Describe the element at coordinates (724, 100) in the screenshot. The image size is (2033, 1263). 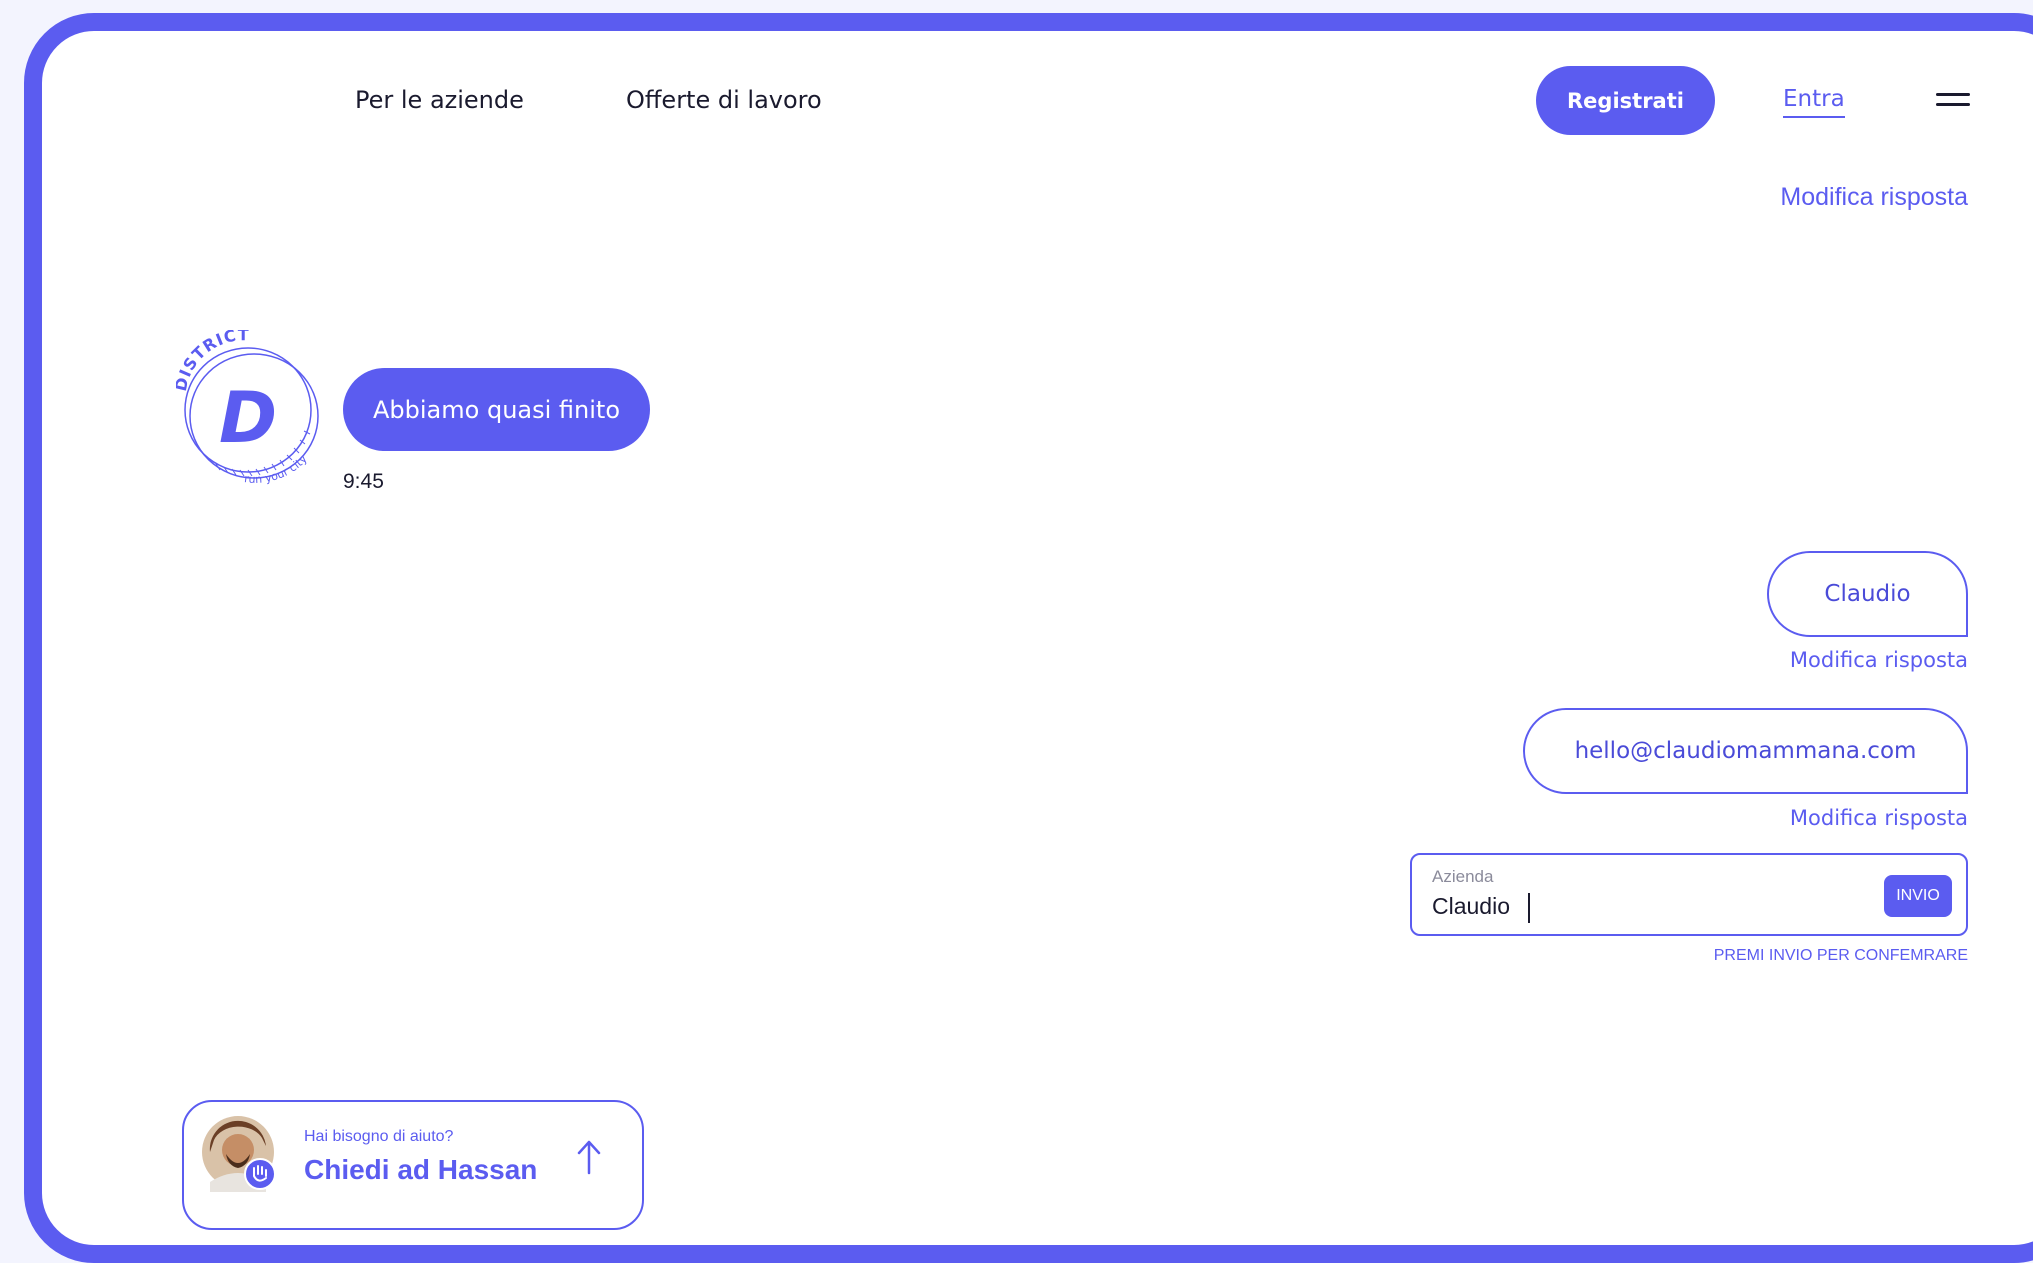
I see `nav-link-offerte: Offerte di lavoro` at that location.